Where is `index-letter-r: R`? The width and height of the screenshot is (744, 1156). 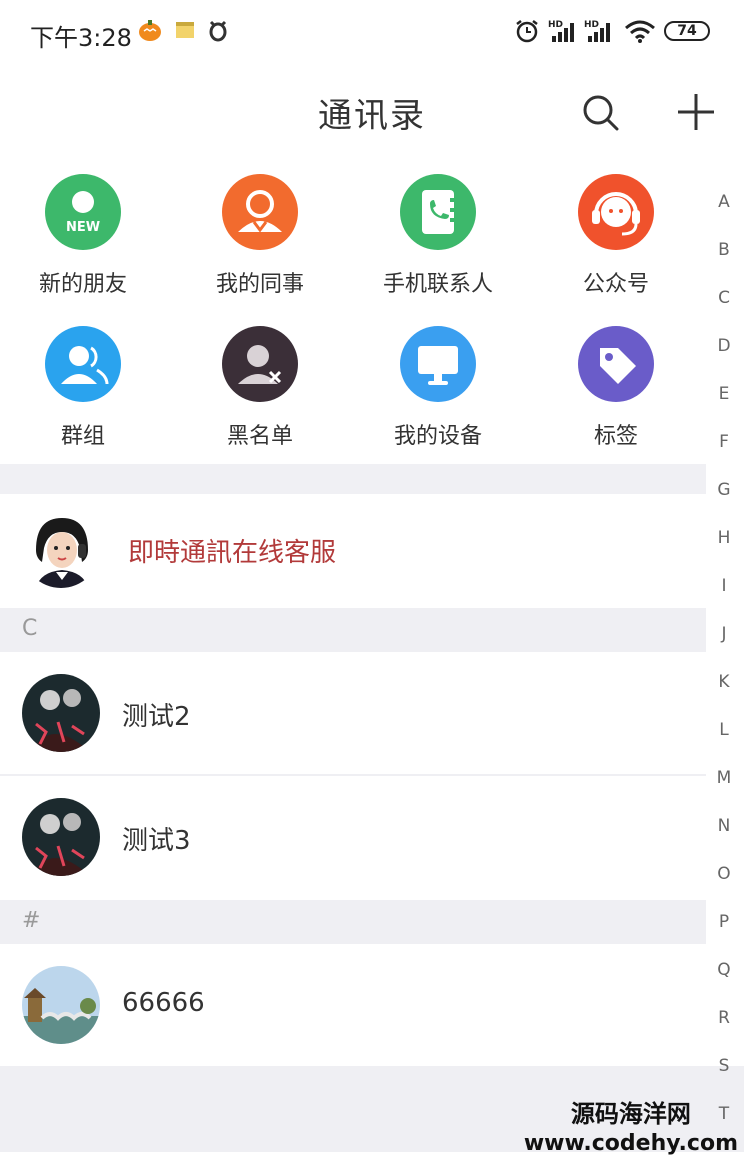
index-letter-r: R is located at coordinates (724, 1022).